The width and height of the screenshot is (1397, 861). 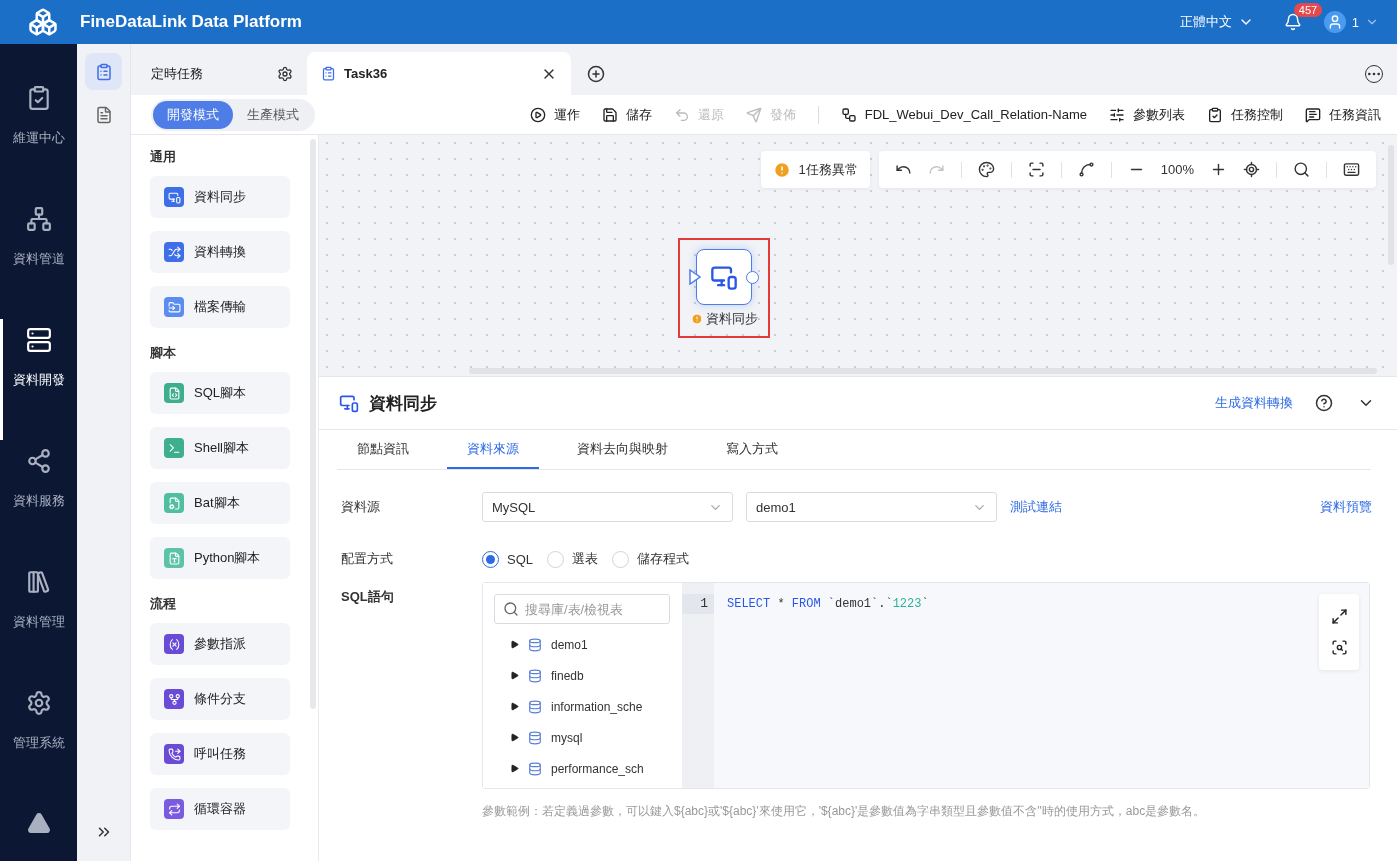 What do you see at coordinates (663, 559) in the screenshot?
I see `radio-label: 儲存程式` at bounding box center [663, 559].